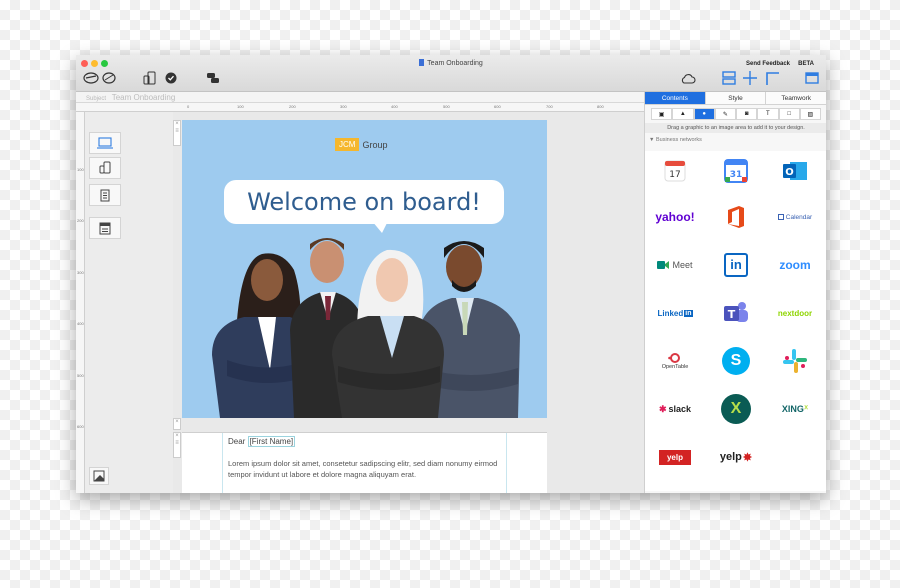  Describe the element at coordinates (144, 97) in the screenshot. I see `subject-field: Team Onboarding` at that location.